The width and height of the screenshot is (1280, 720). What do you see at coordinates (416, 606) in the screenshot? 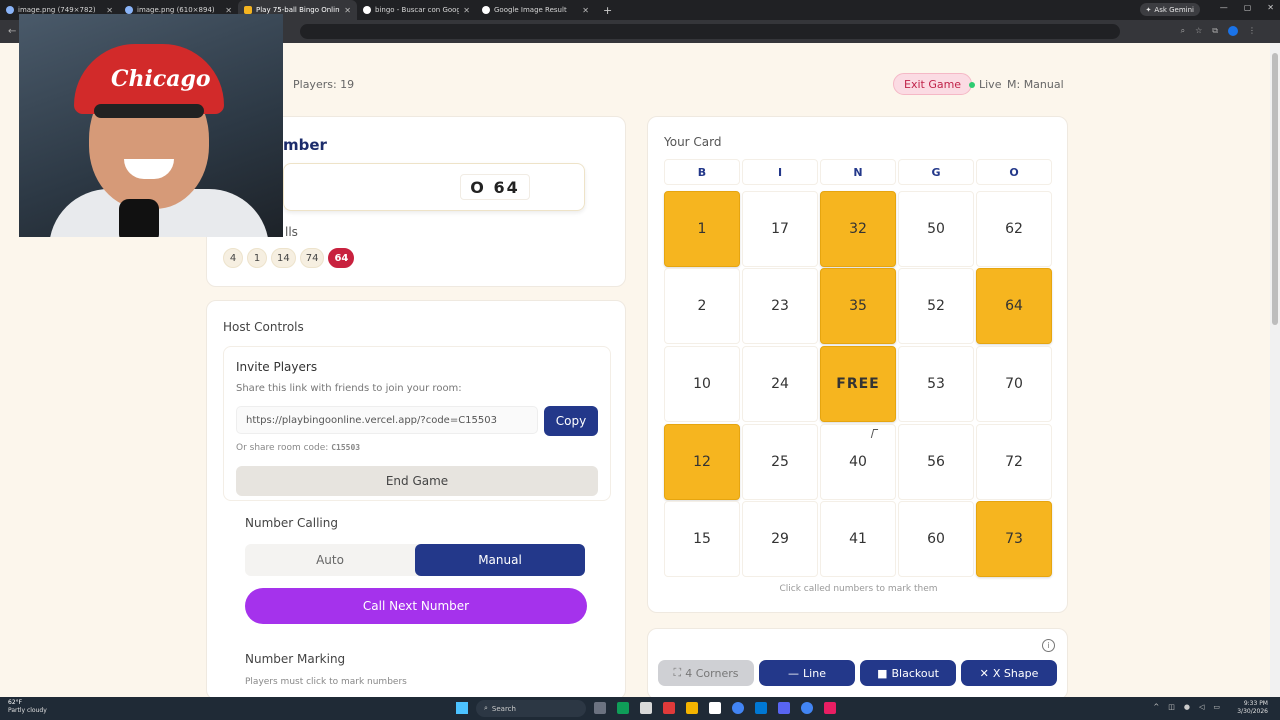
I see `call-next-number-button: Call Next Number` at bounding box center [416, 606].